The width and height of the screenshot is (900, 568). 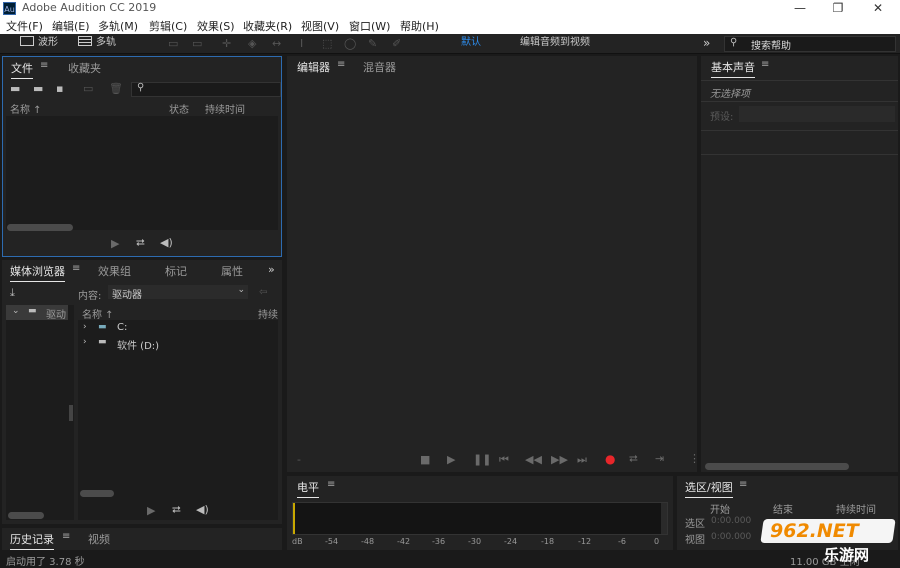 I want to click on tree-drives-label: 驱动, so click(x=56, y=313).